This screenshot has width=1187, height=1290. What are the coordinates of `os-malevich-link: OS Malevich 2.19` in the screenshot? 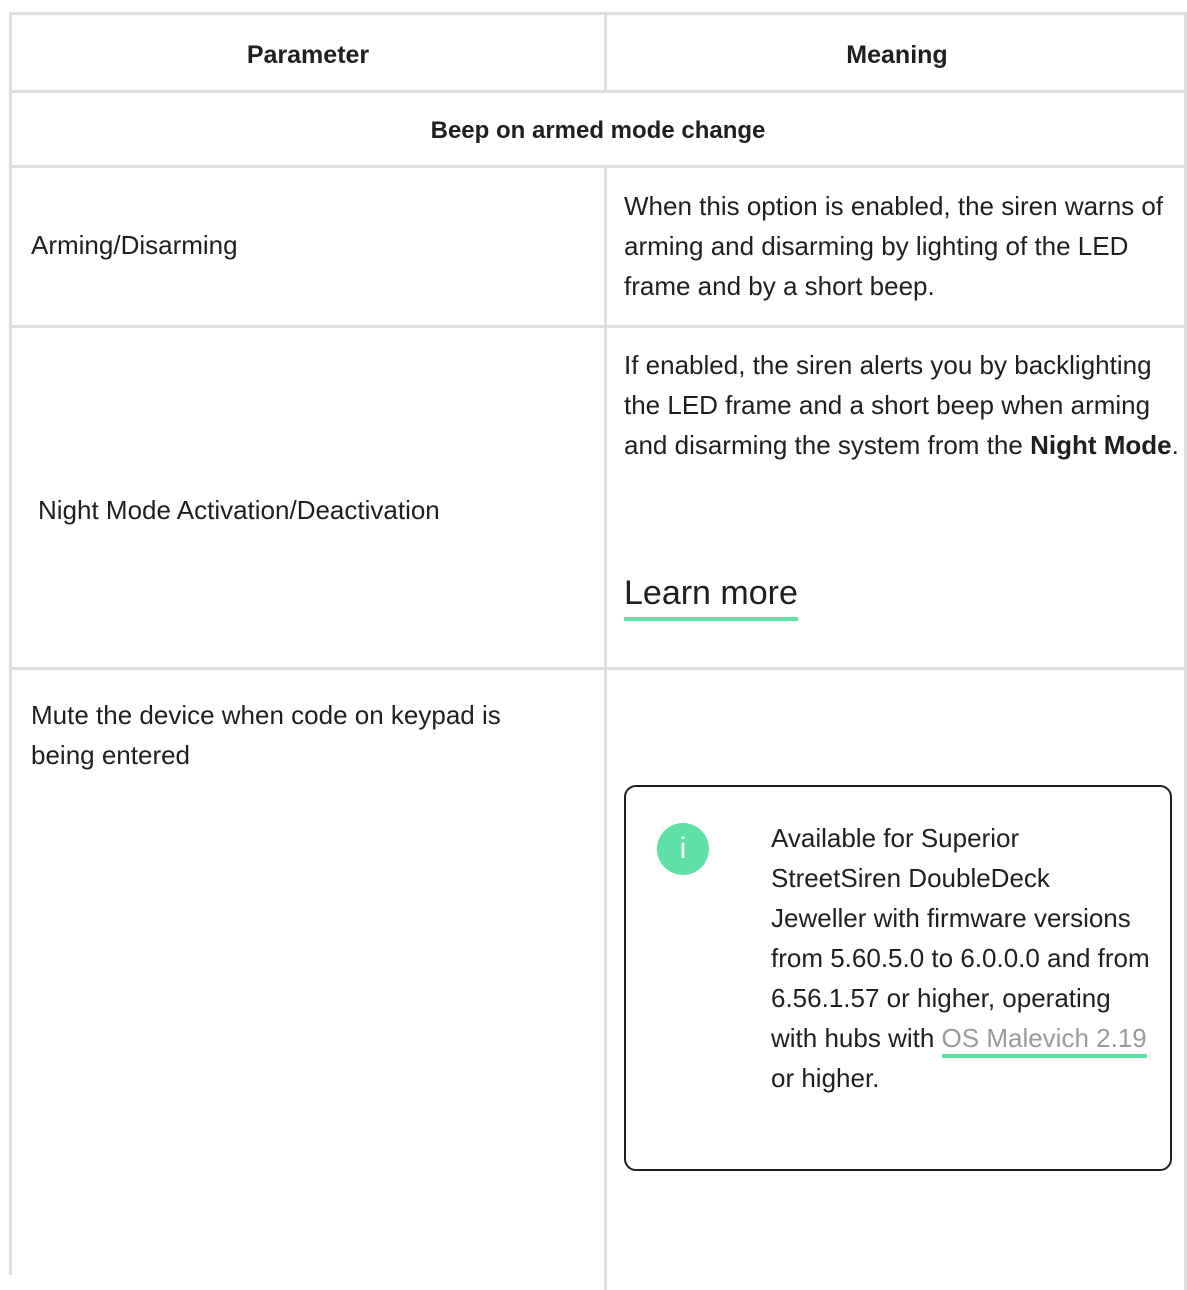 It's located at (1044, 1040).